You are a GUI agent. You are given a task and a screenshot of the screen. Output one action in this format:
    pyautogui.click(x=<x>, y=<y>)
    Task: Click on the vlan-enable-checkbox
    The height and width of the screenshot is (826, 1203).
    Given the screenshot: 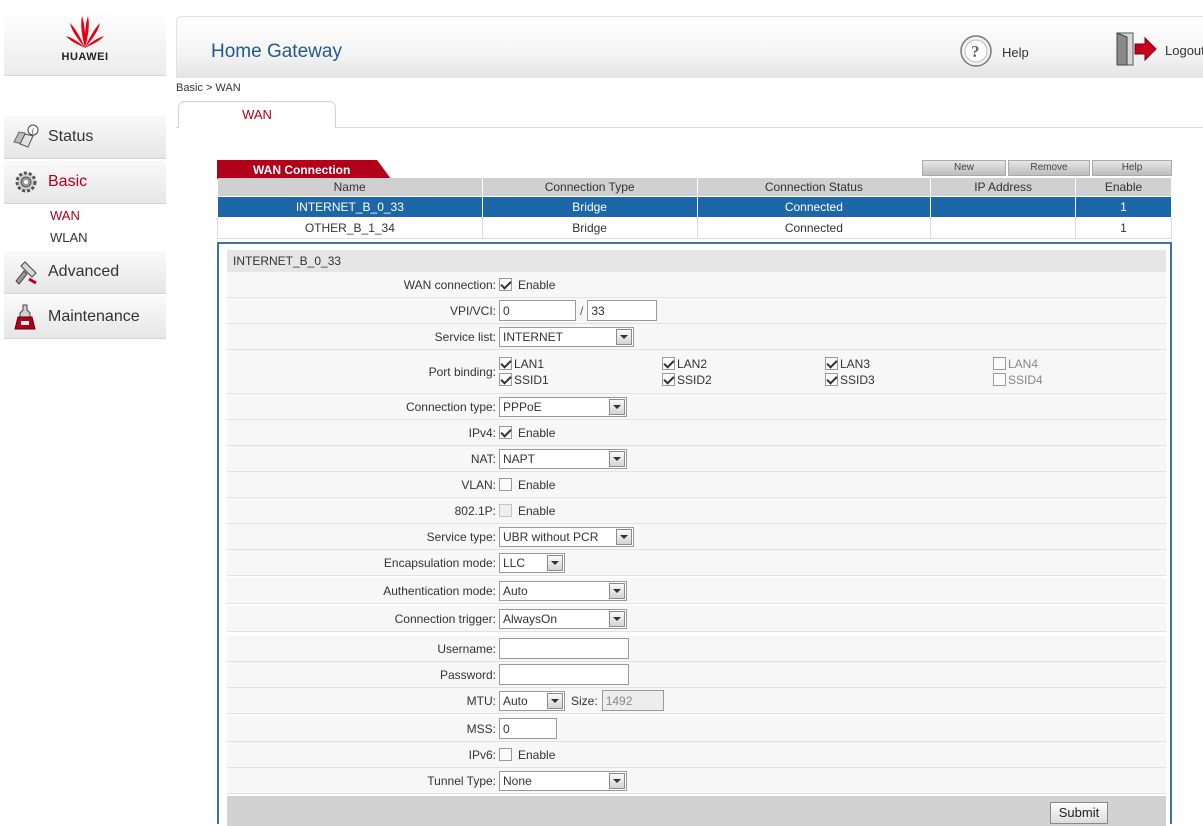 What is the action you would take?
    pyautogui.click(x=505, y=484)
    